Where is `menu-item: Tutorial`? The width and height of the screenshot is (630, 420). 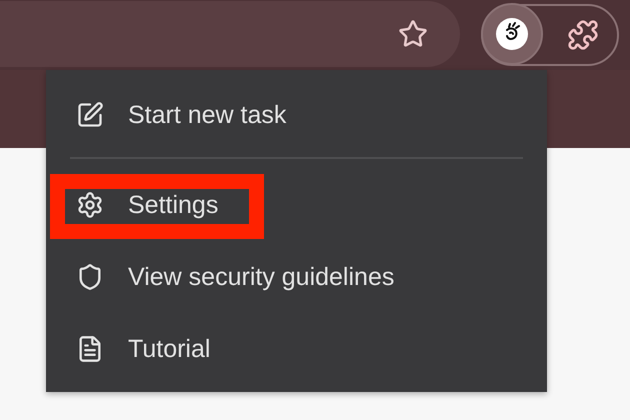
menu-item: Tutorial is located at coordinates (128, 349).